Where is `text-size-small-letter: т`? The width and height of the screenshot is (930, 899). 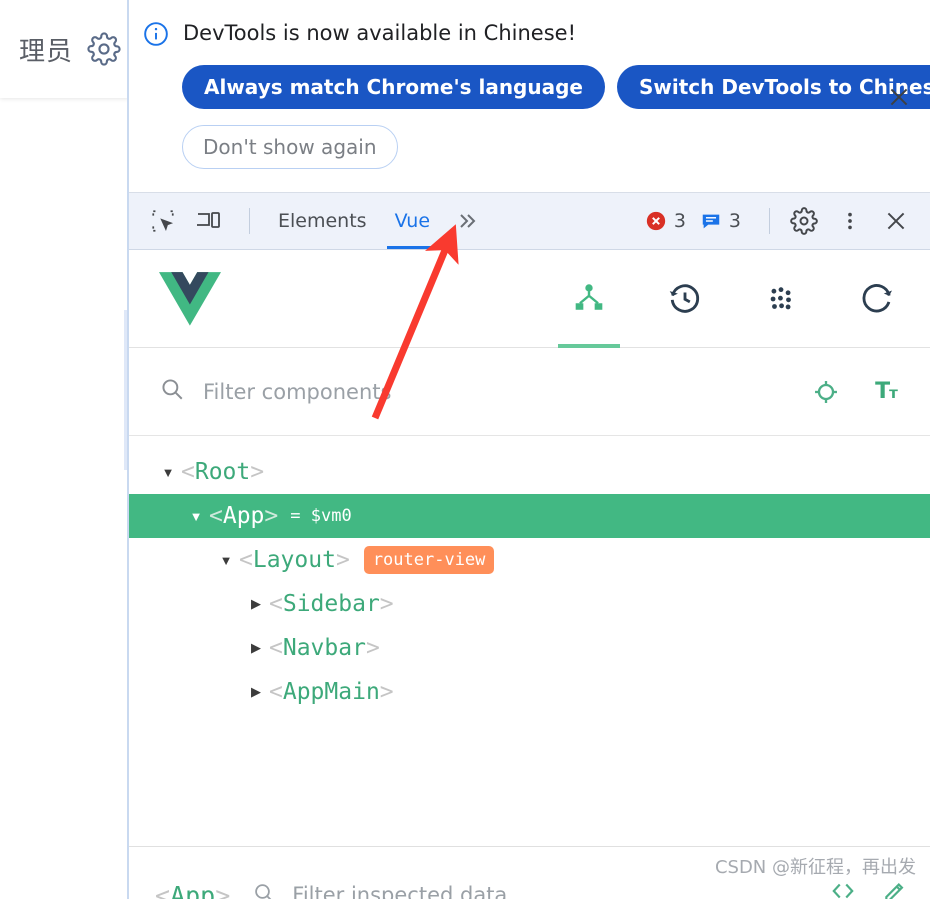 text-size-small-letter: т is located at coordinates (893, 393).